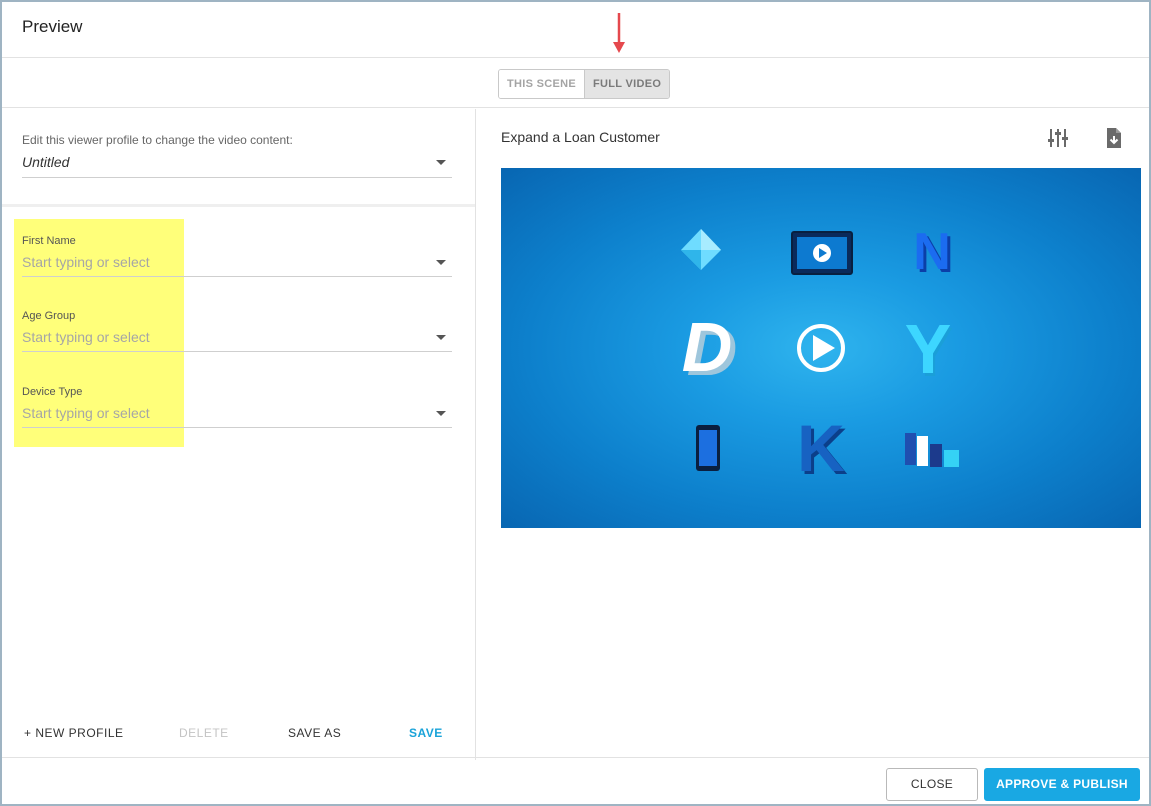  I want to click on save-button: SAVE, so click(426, 733).